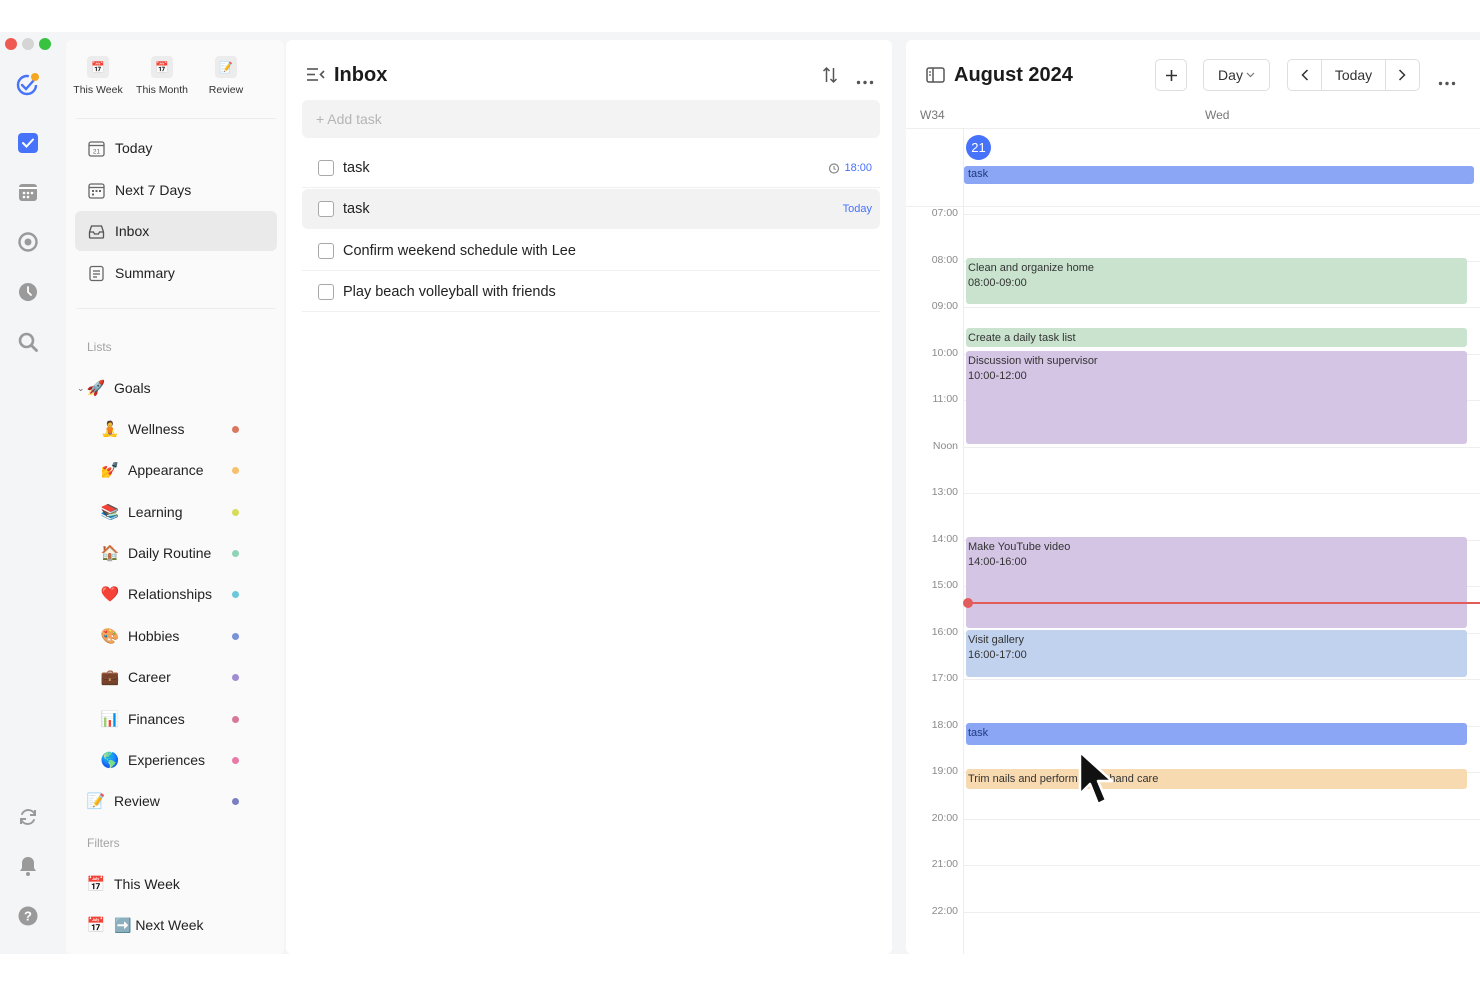  I want to click on help-icon: ?, so click(28, 916).